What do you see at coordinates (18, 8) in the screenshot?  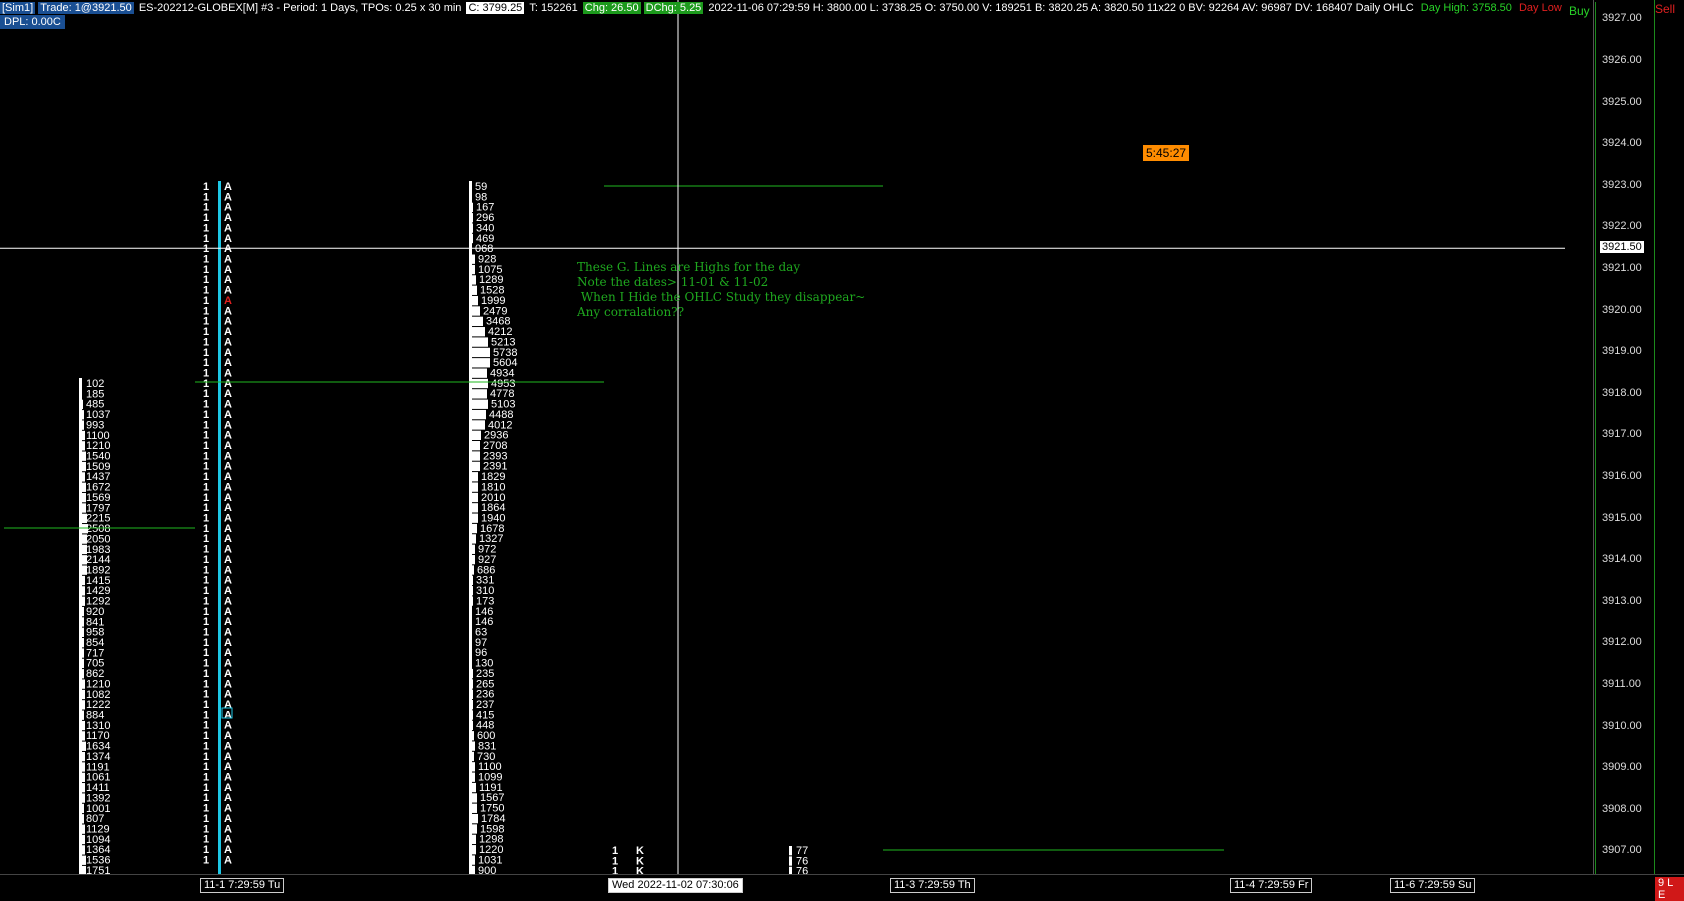 I see `sim-account: [Sim1]` at bounding box center [18, 8].